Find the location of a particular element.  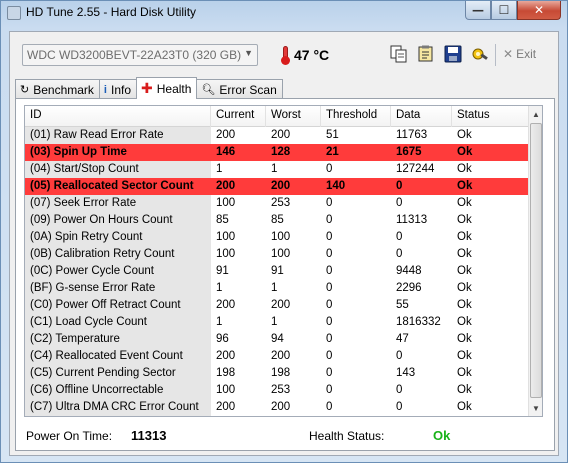

cell-id: (01) Raw Read Error Rate is located at coordinates (118, 135).